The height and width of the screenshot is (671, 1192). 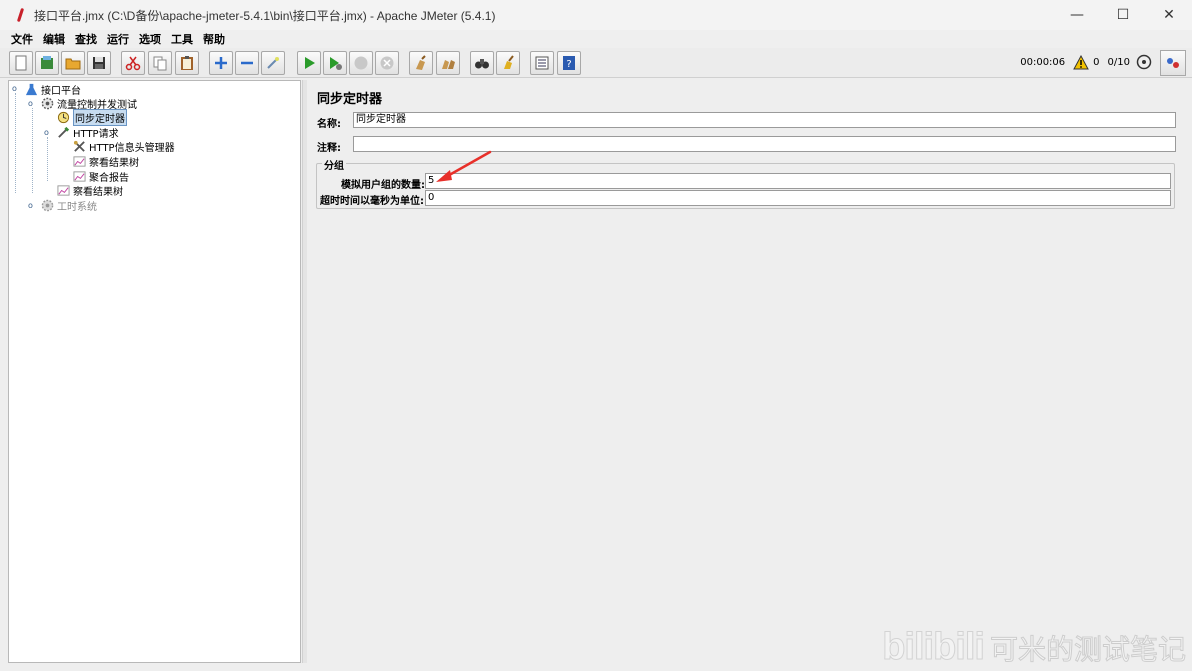 What do you see at coordinates (47, 103) in the screenshot?
I see `thread-group-gear-icon` at bounding box center [47, 103].